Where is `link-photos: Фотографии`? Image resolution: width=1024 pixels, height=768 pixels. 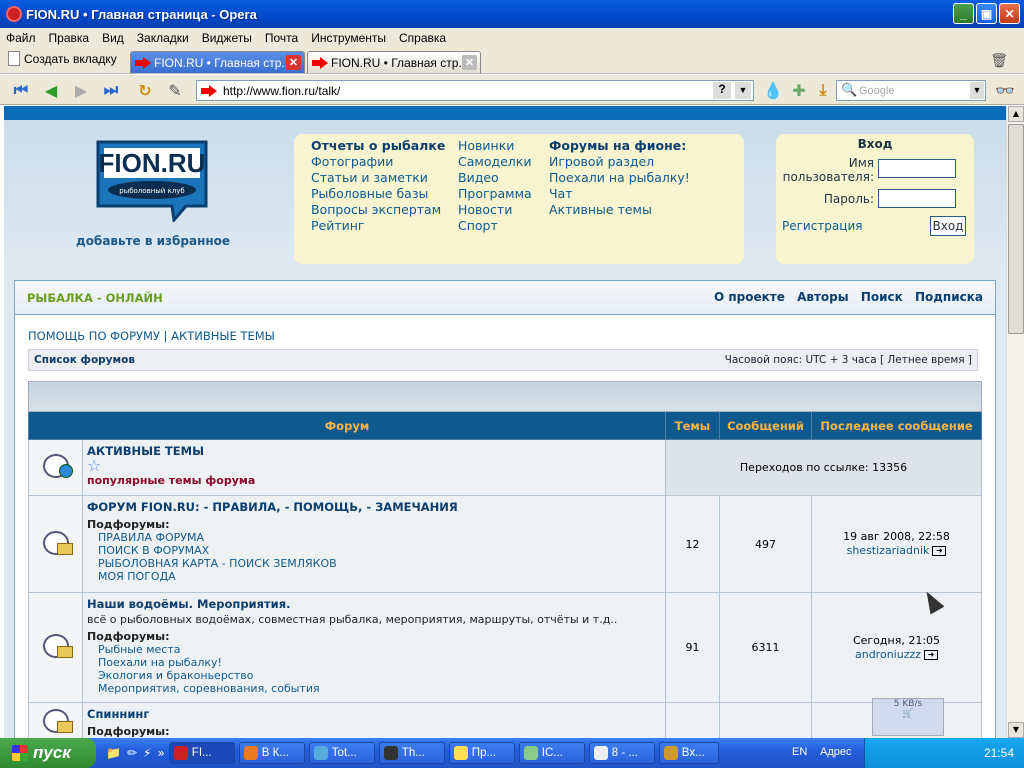
link-photos: Фотографии is located at coordinates (378, 162).